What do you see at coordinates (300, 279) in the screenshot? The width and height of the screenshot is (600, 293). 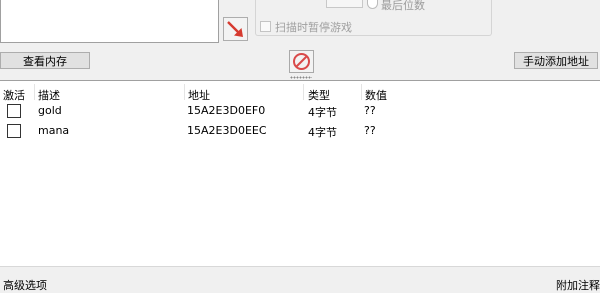 I see `status-bar` at bounding box center [300, 279].